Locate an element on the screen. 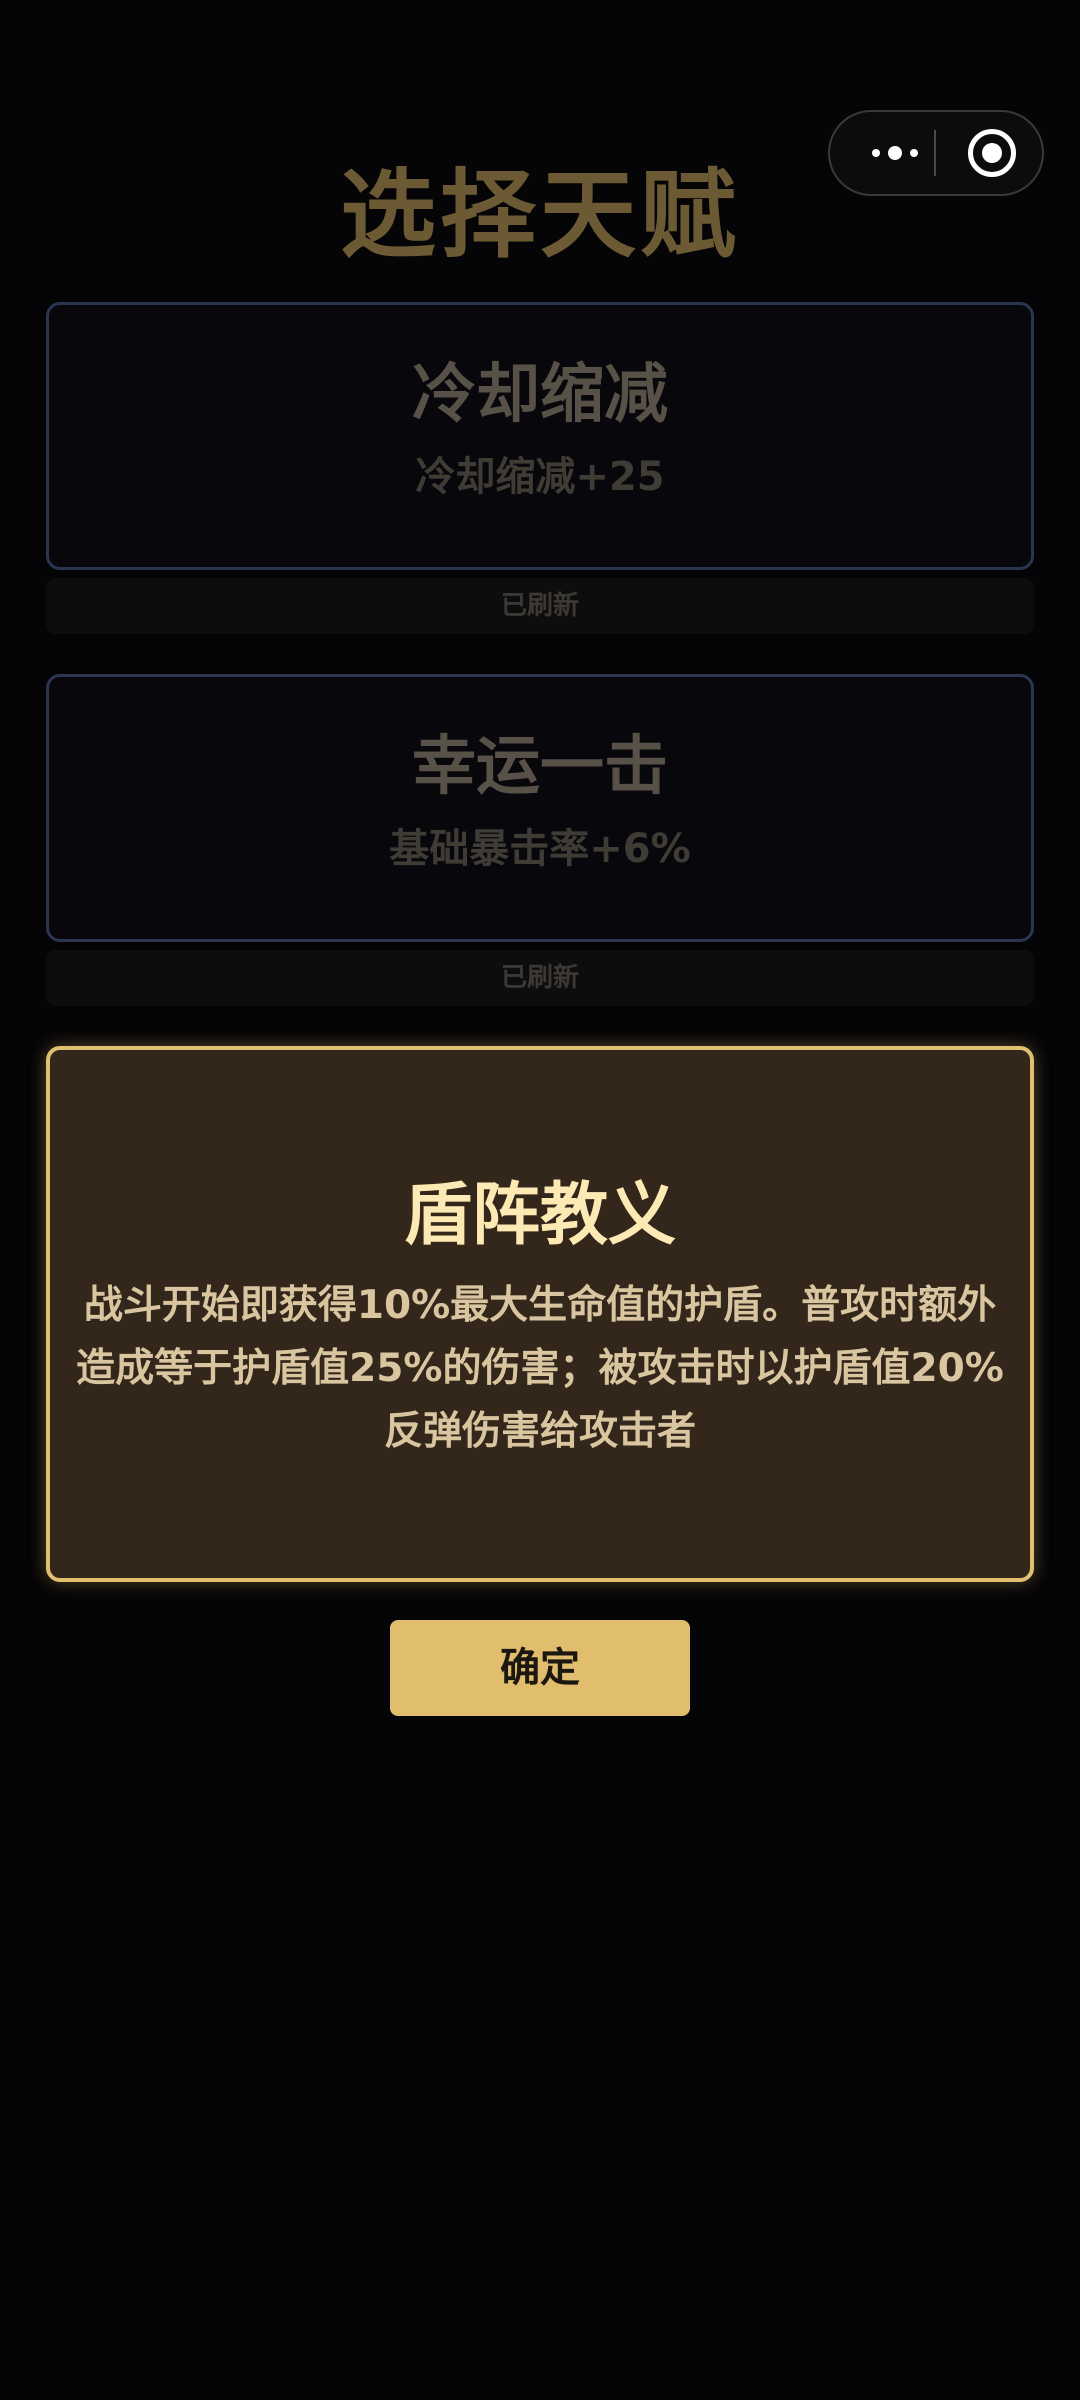 Image resolution: width=1080 pixels, height=2400 pixels. page-title: 选择天赋 is located at coordinates (540, 215).